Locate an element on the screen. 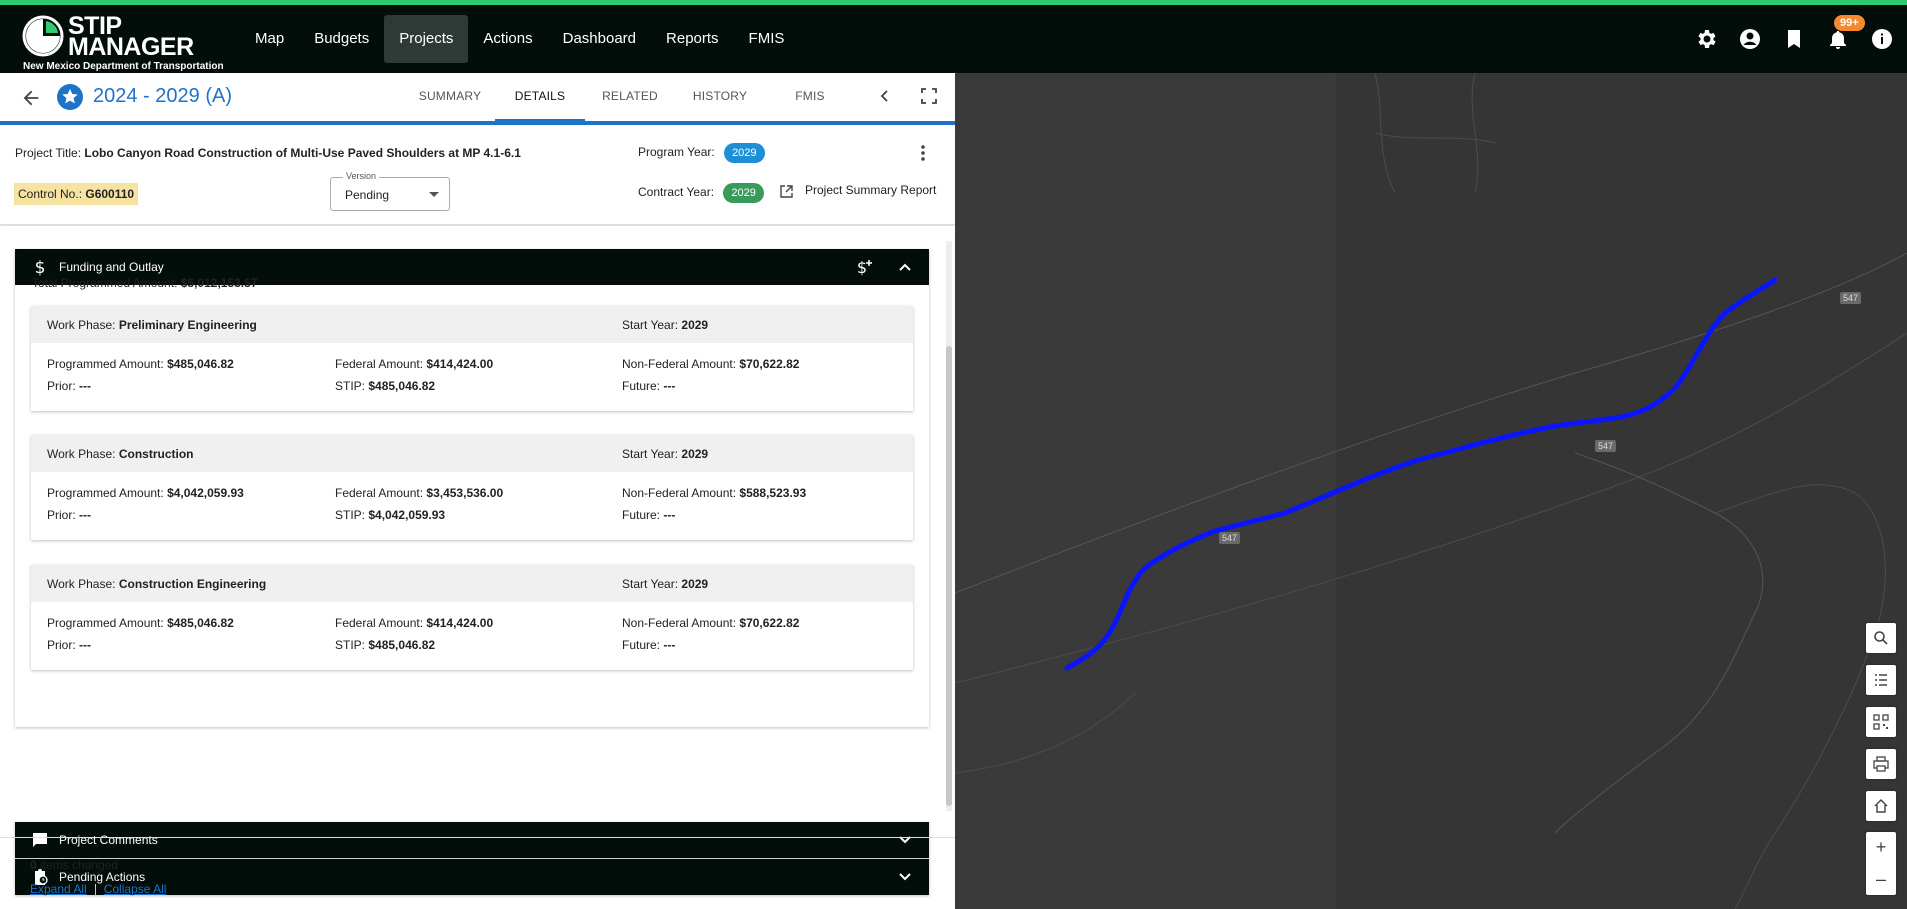 The width and height of the screenshot is (1907, 909). nav-actions: Actions is located at coordinates (507, 39).